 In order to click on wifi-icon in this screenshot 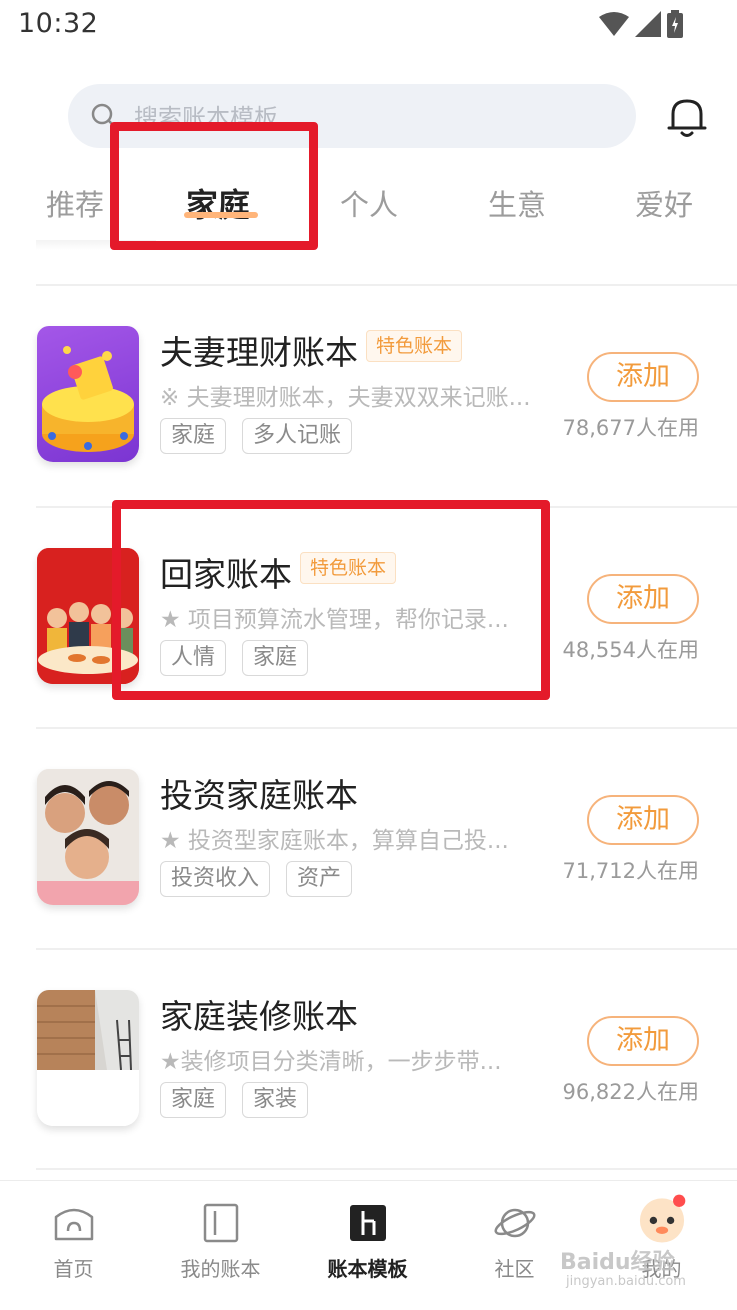, I will do `click(614, 24)`.